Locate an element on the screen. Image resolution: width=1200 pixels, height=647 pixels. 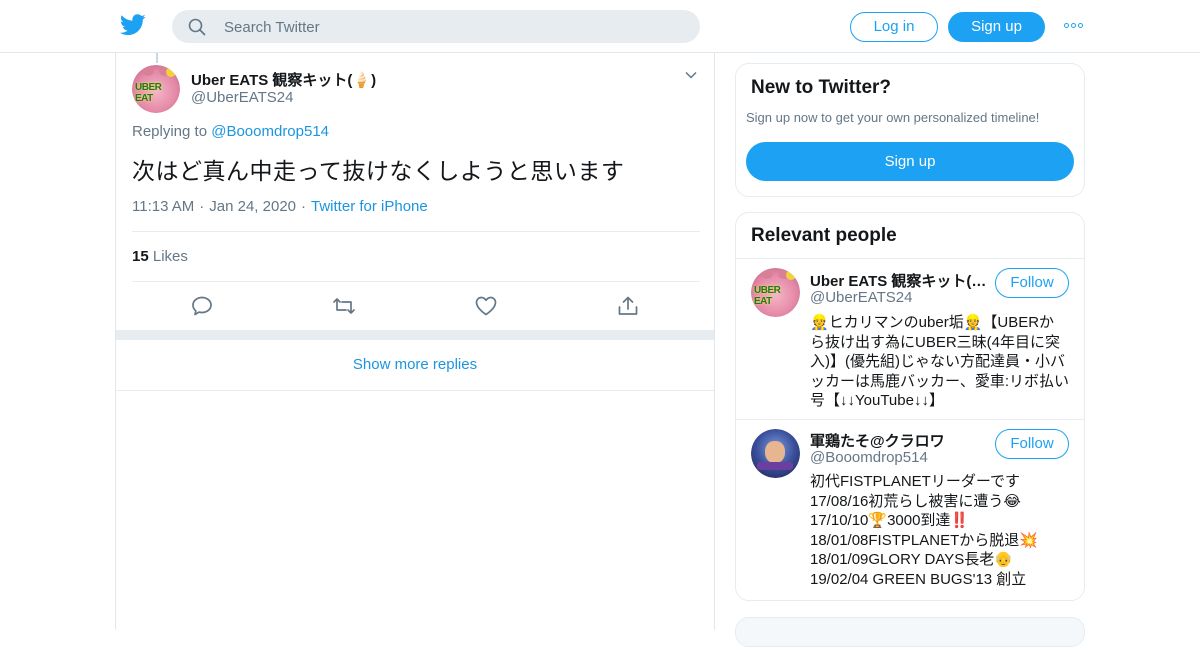
reply-icon is located at coordinates (202, 306).